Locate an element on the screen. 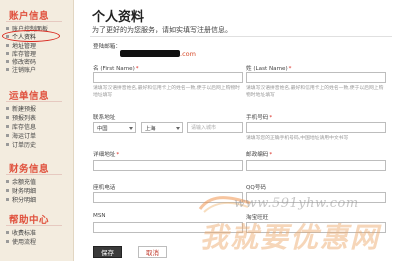  sidebar-section-title: 帮助中心 is located at coordinates (29, 220).